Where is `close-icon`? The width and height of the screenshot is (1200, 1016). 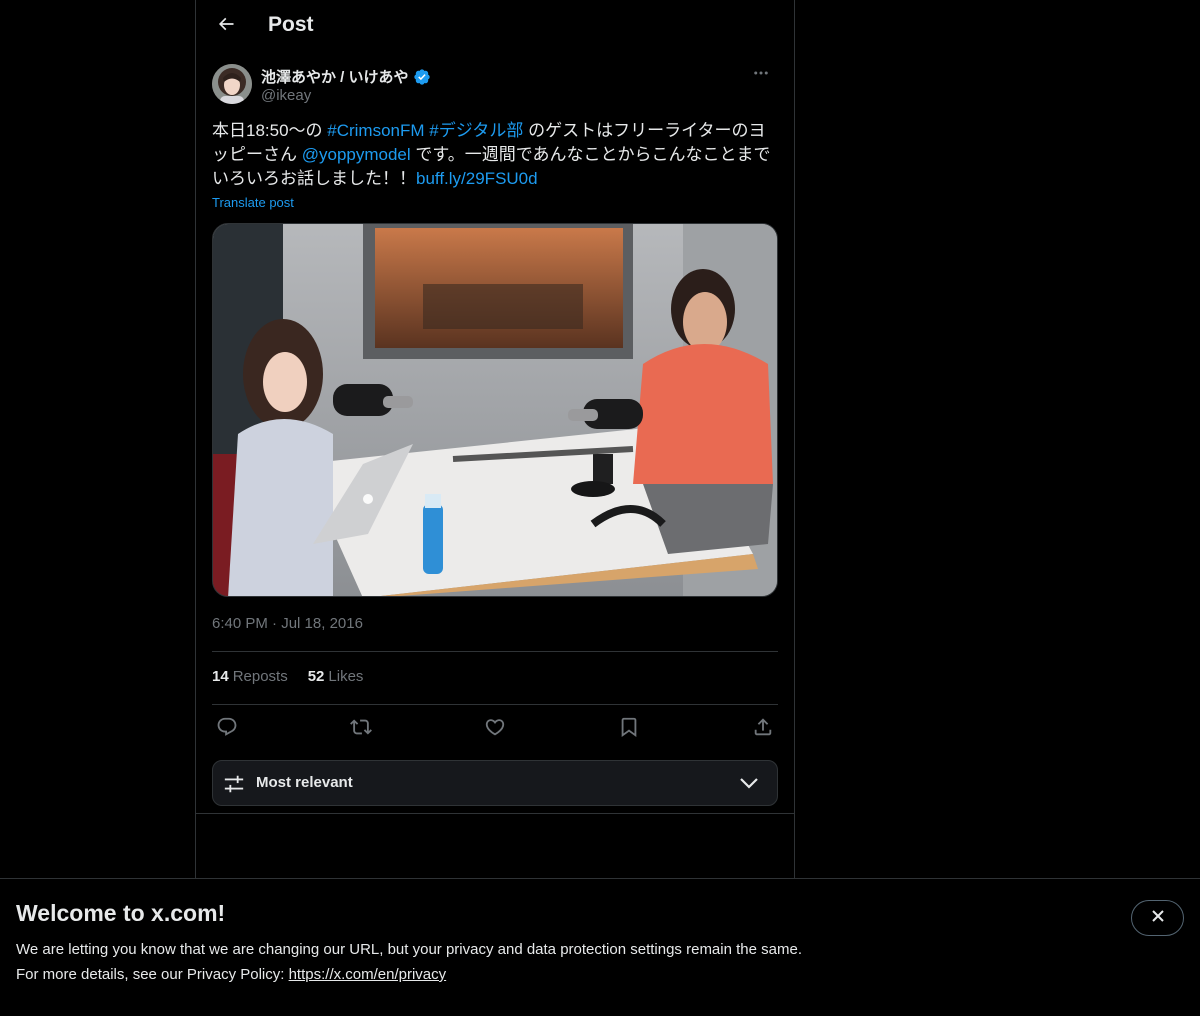
close-icon is located at coordinates (1158, 918).